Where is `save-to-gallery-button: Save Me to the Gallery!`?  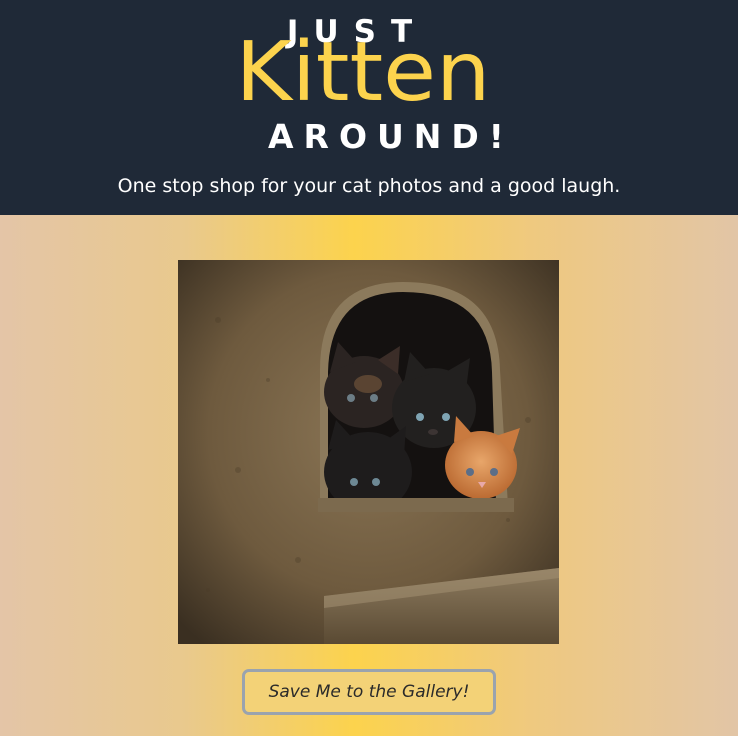
save-to-gallery-button: Save Me to the Gallery! is located at coordinates (369, 692).